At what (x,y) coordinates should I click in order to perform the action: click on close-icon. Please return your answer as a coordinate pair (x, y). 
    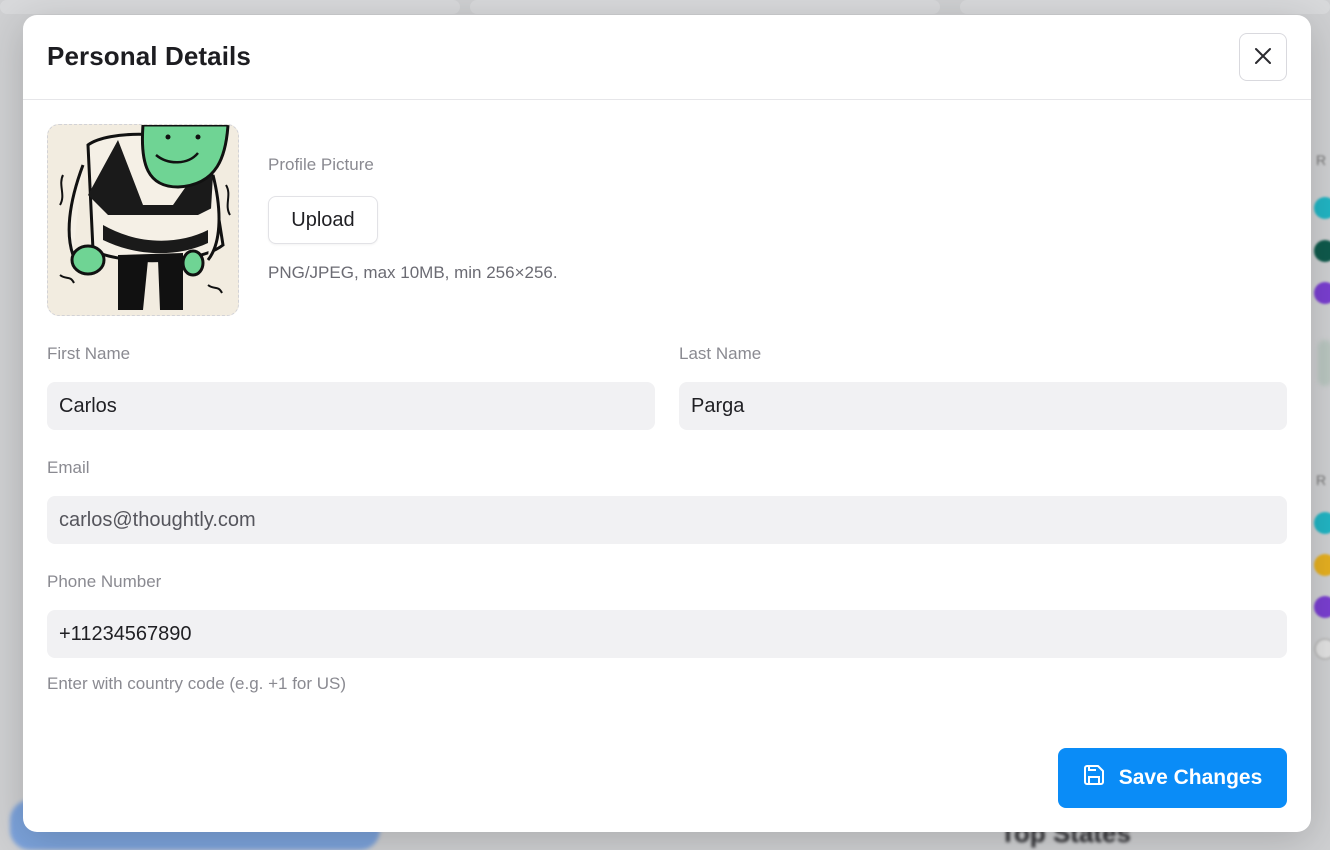
    Looking at the image, I should click on (1263, 57).